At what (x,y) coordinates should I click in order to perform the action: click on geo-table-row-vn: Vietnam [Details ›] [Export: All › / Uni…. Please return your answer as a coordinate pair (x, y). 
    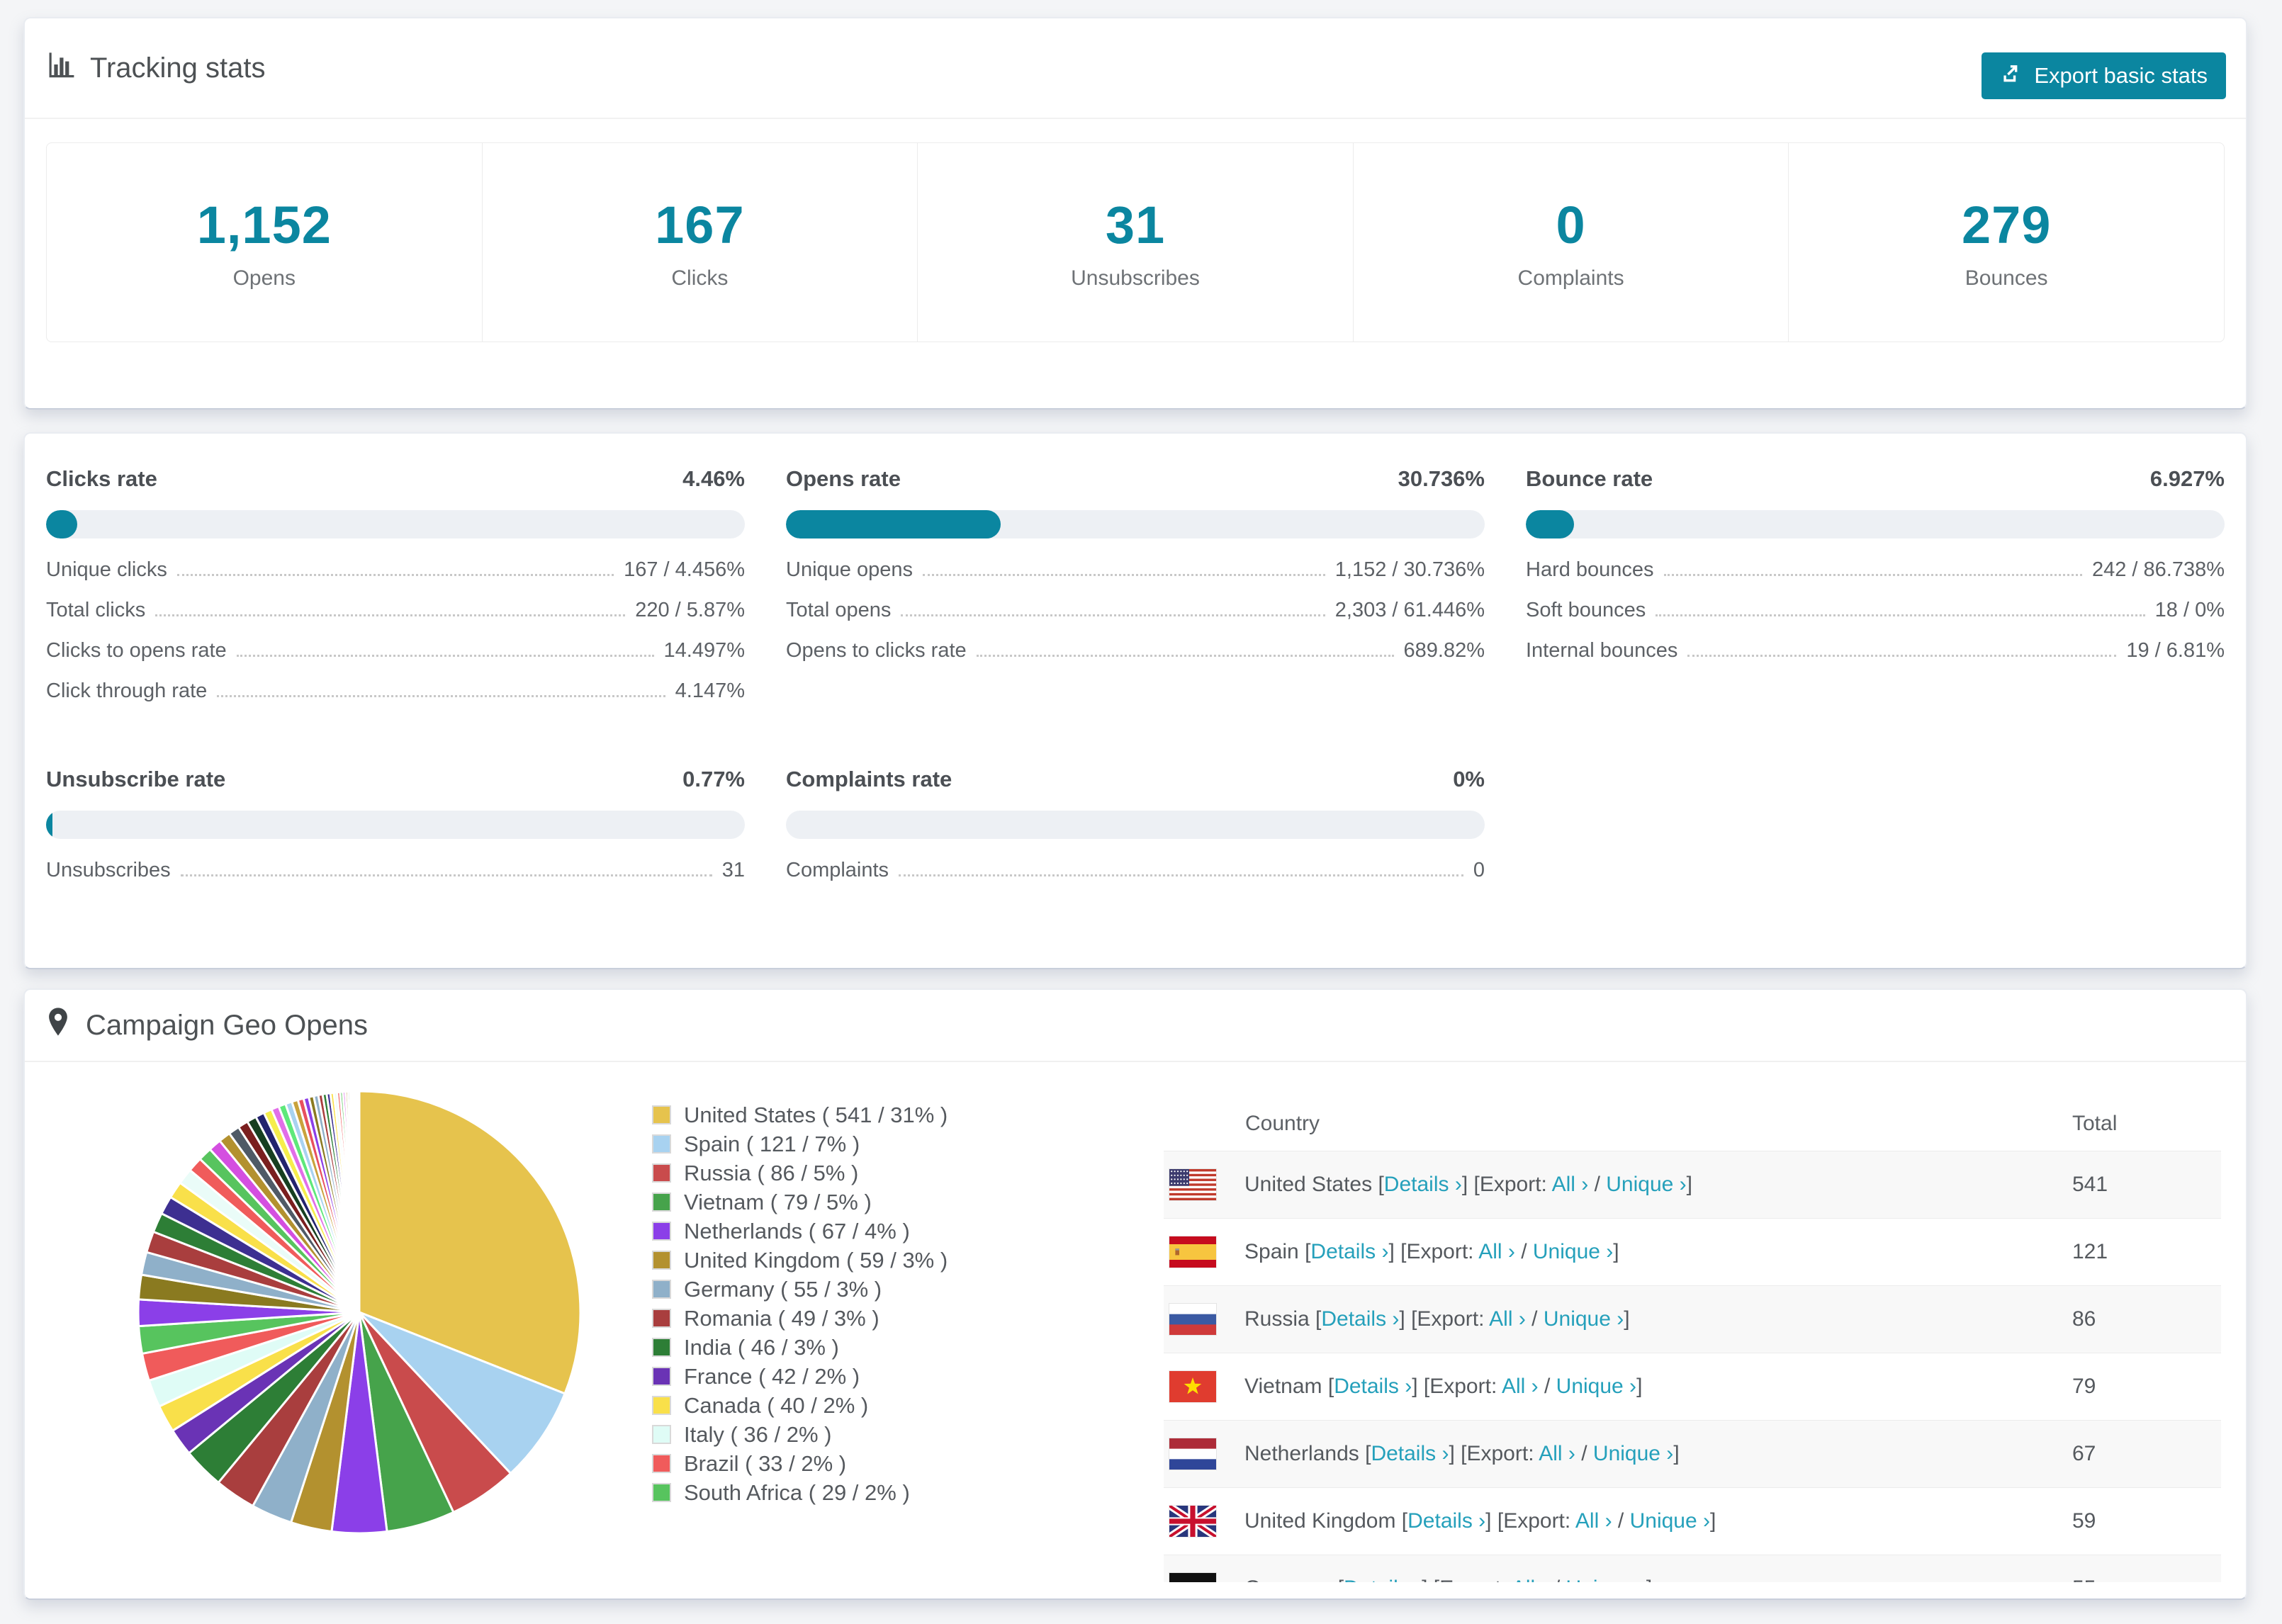
    Looking at the image, I should click on (1693, 1387).